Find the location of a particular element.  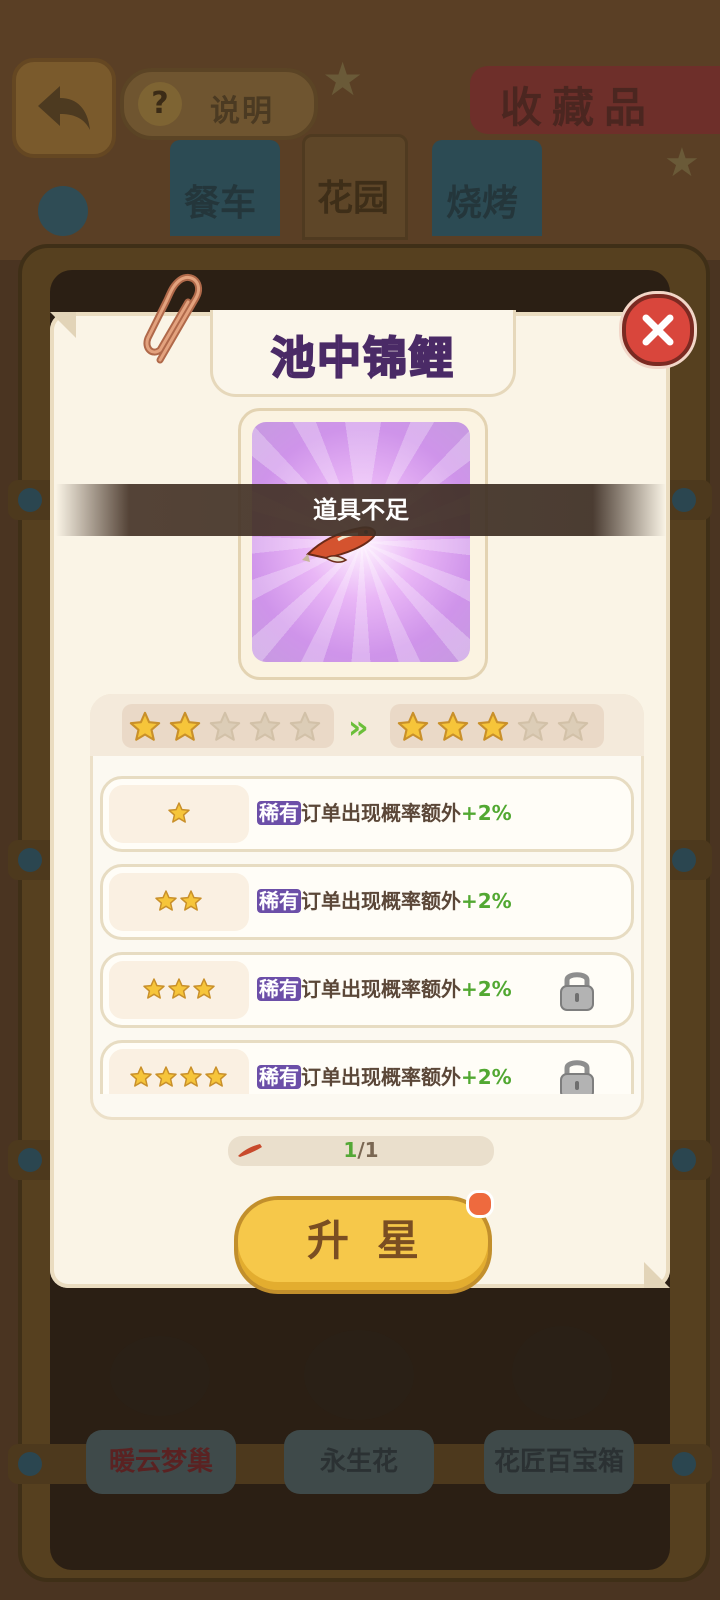

category-tabs: 餐车 花园 烧烤 is located at coordinates (360, 187).